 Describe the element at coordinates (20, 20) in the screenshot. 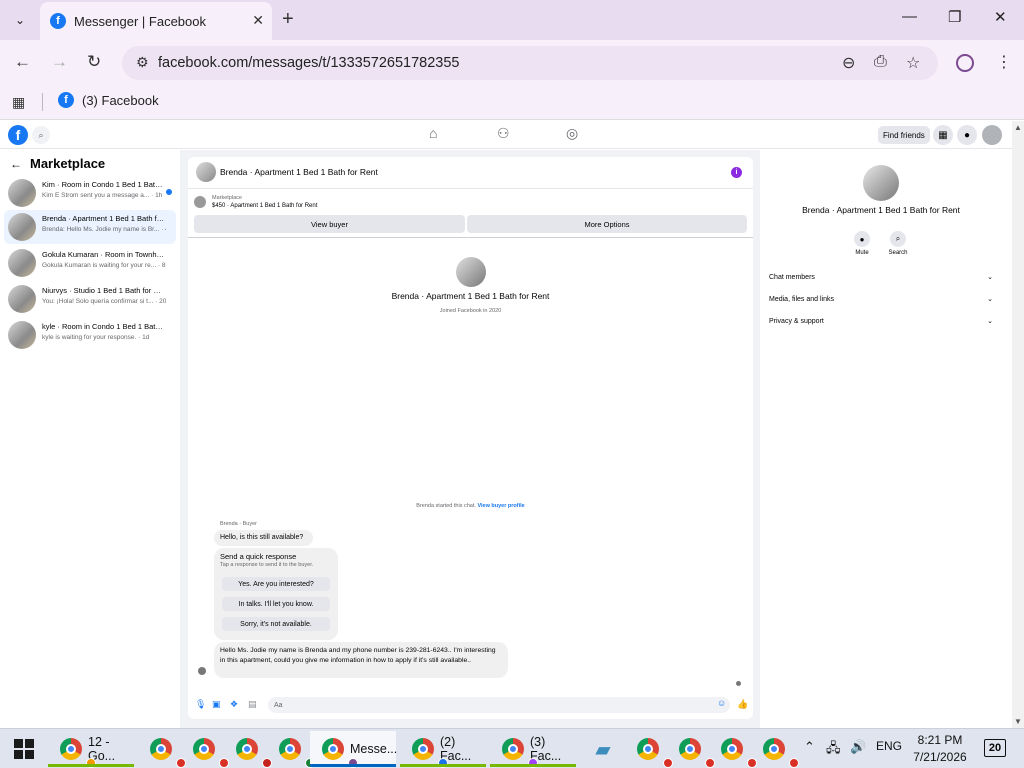

I see `tab-search-button: ⌄` at that location.